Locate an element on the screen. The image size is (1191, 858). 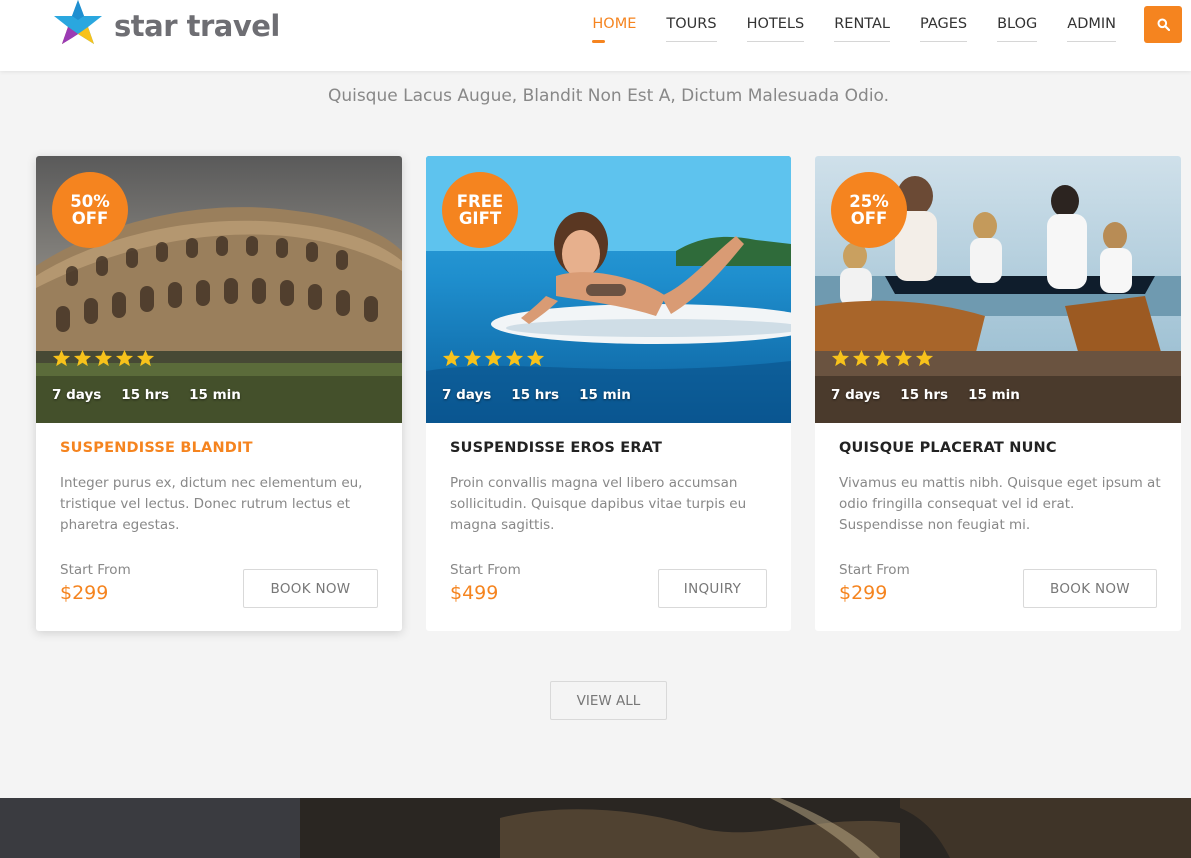
gift-badge: FREE GIFT is located at coordinates (480, 210).